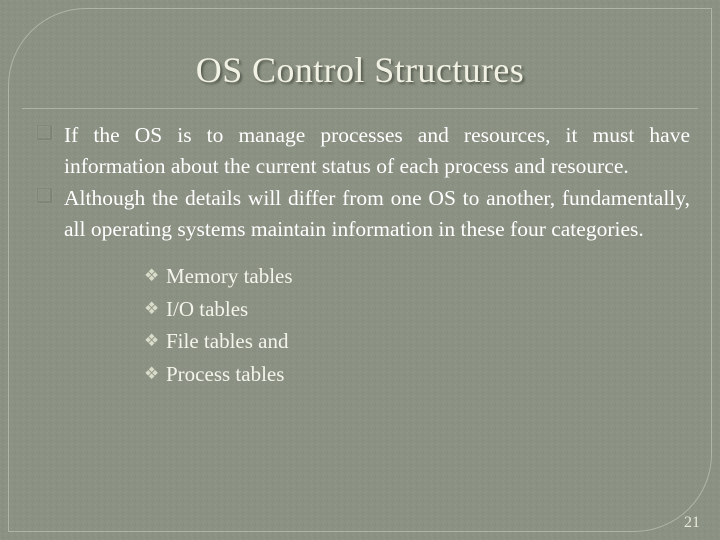 This screenshot has height=540, width=720. I want to click on sub-bullet-text: Process tables, so click(225, 373).